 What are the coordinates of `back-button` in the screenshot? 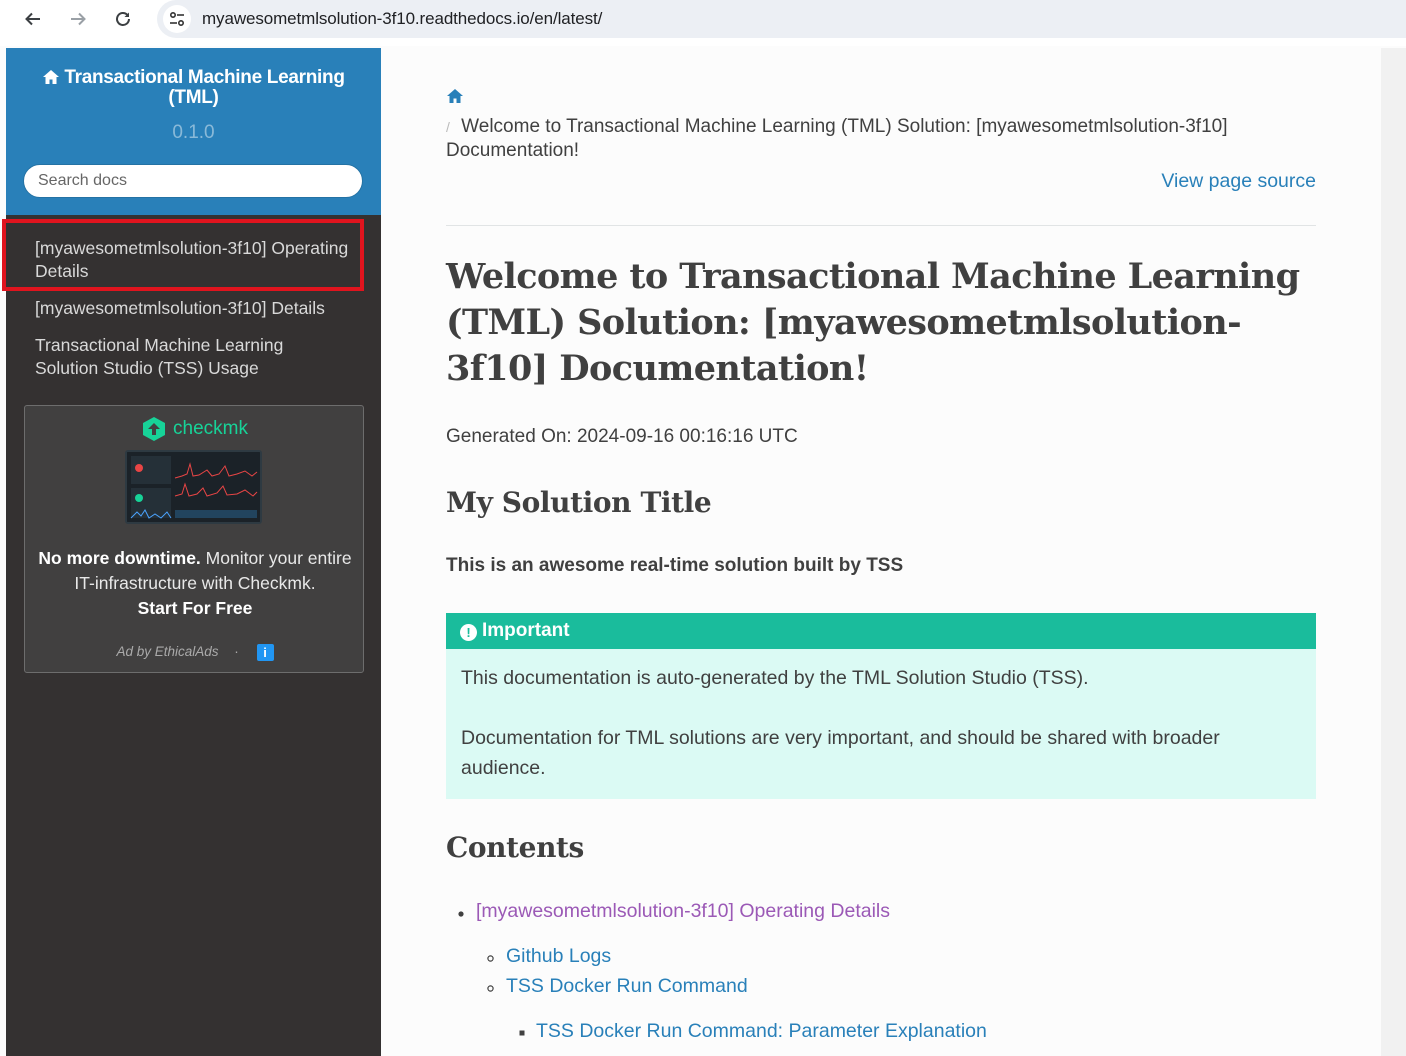 It's located at (33, 19).